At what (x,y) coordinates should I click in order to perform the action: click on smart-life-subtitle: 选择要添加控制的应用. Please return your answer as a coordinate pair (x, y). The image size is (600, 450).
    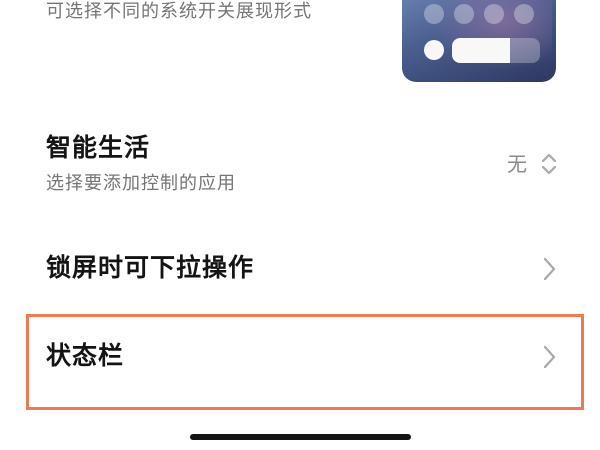
    Looking at the image, I should click on (141, 183).